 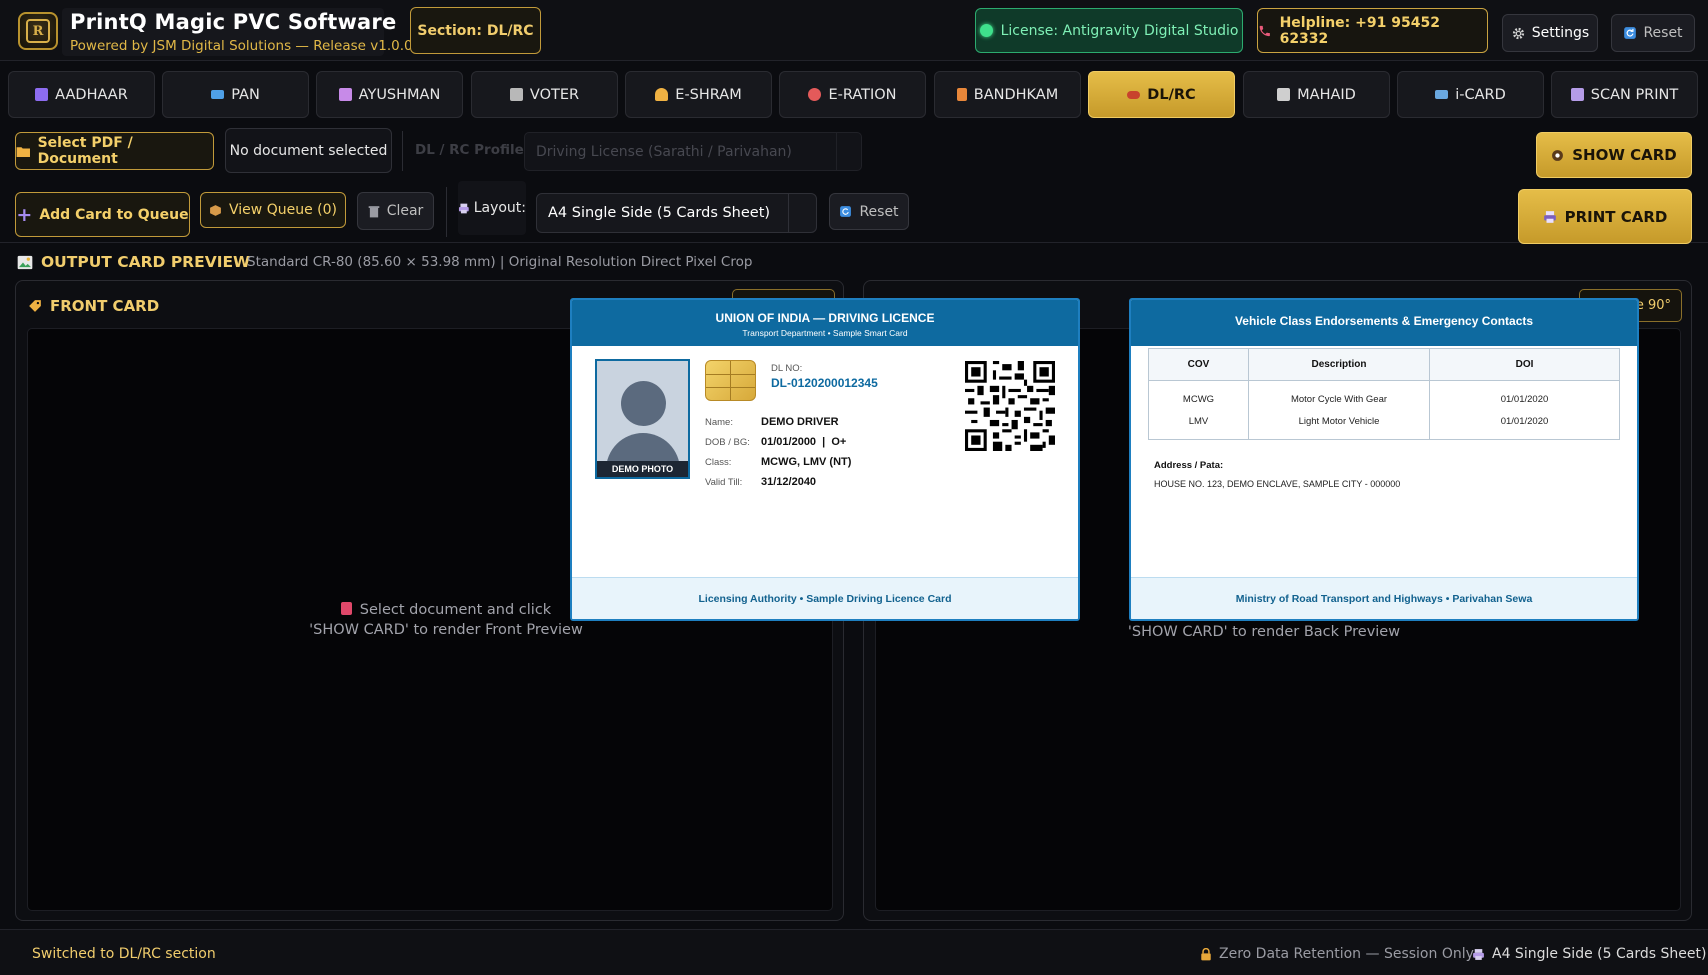 What do you see at coordinates (308, 150) in the screenshot?
I see `document-status: No document selected` at bounding box center [308, 150].